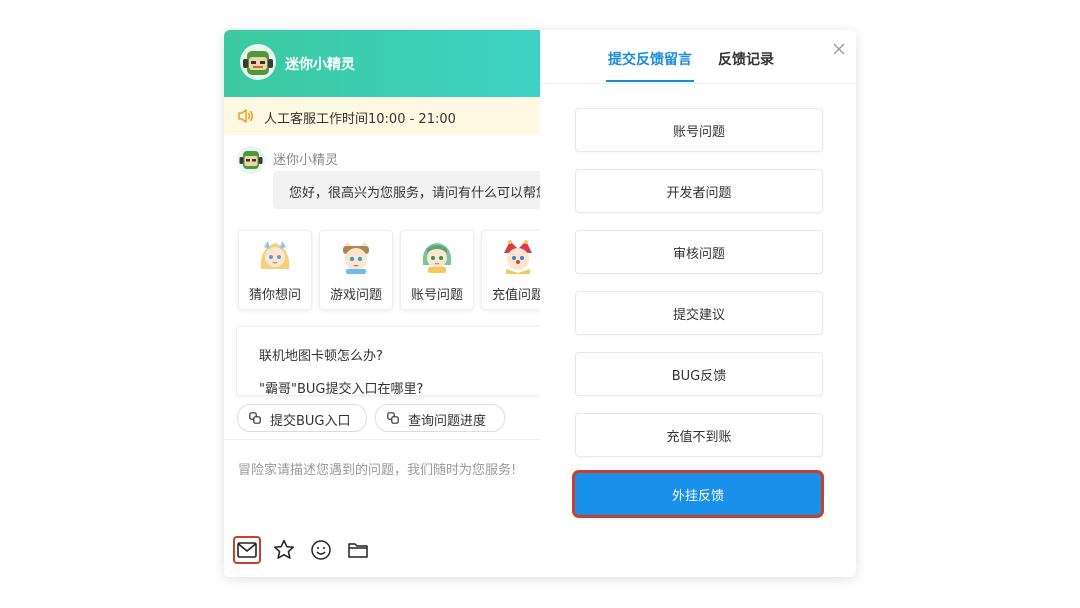  Describe the element at coordinates (251, 160) in the screenshot. I see `bot-avatar-icon` at that location.